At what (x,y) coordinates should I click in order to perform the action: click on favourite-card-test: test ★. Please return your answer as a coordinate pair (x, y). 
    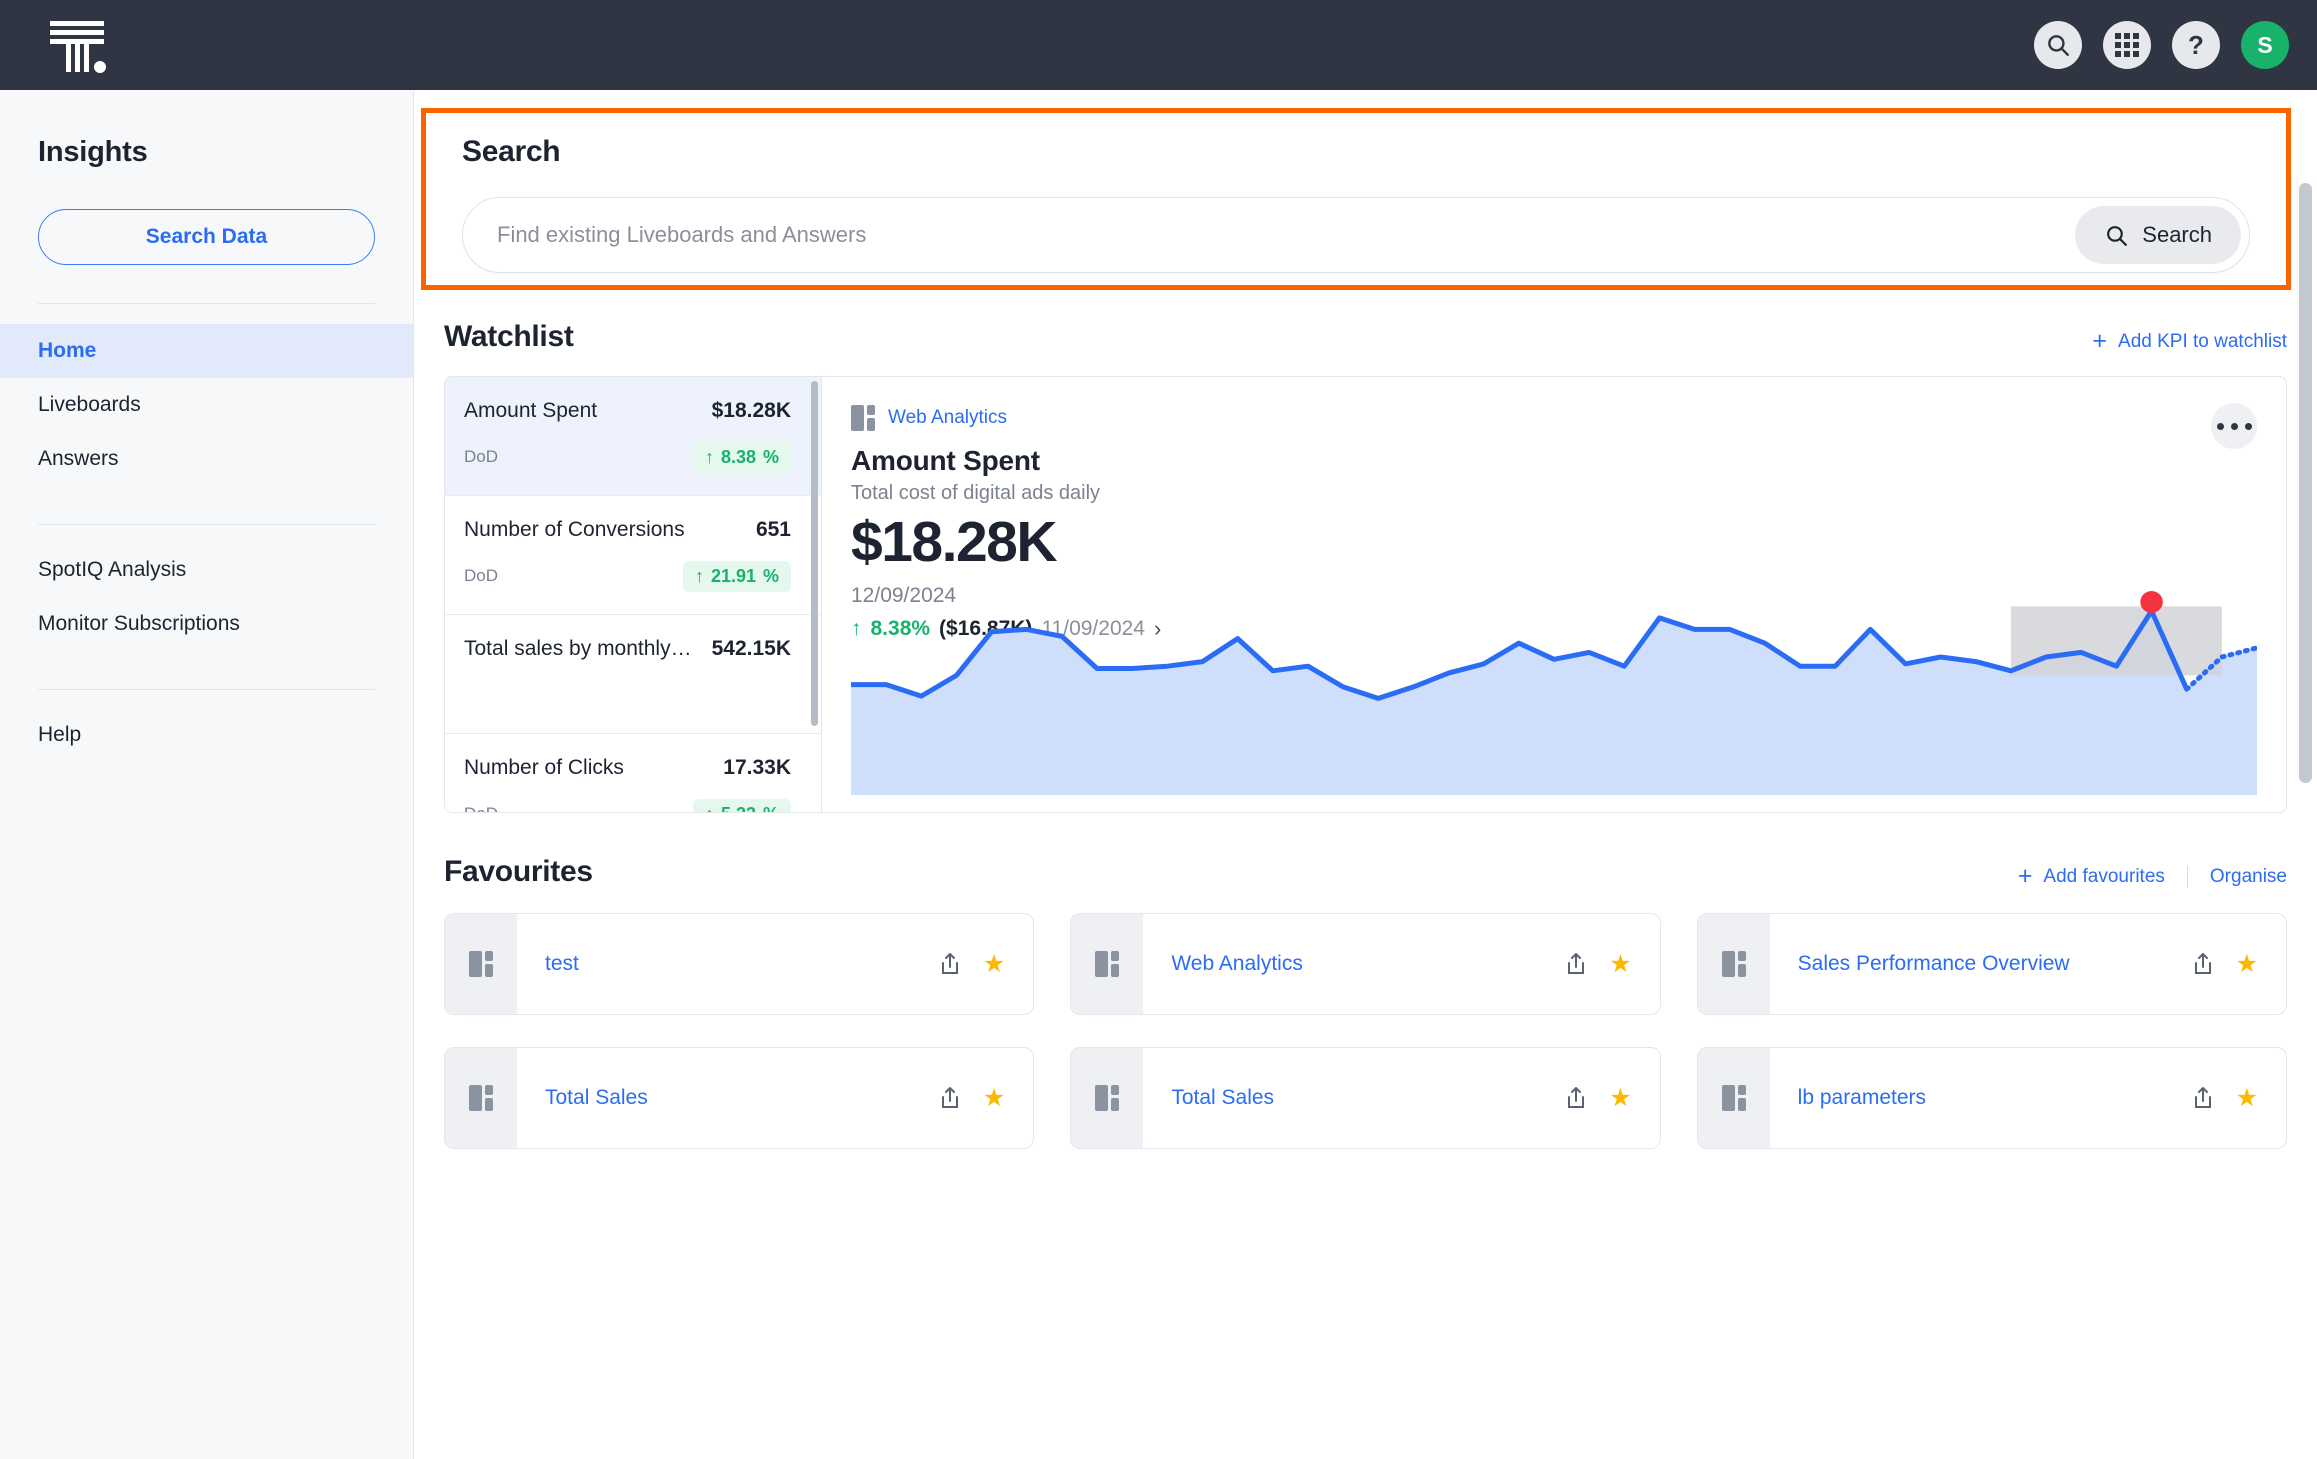
    Looking at the image, I should click on (739, 964).